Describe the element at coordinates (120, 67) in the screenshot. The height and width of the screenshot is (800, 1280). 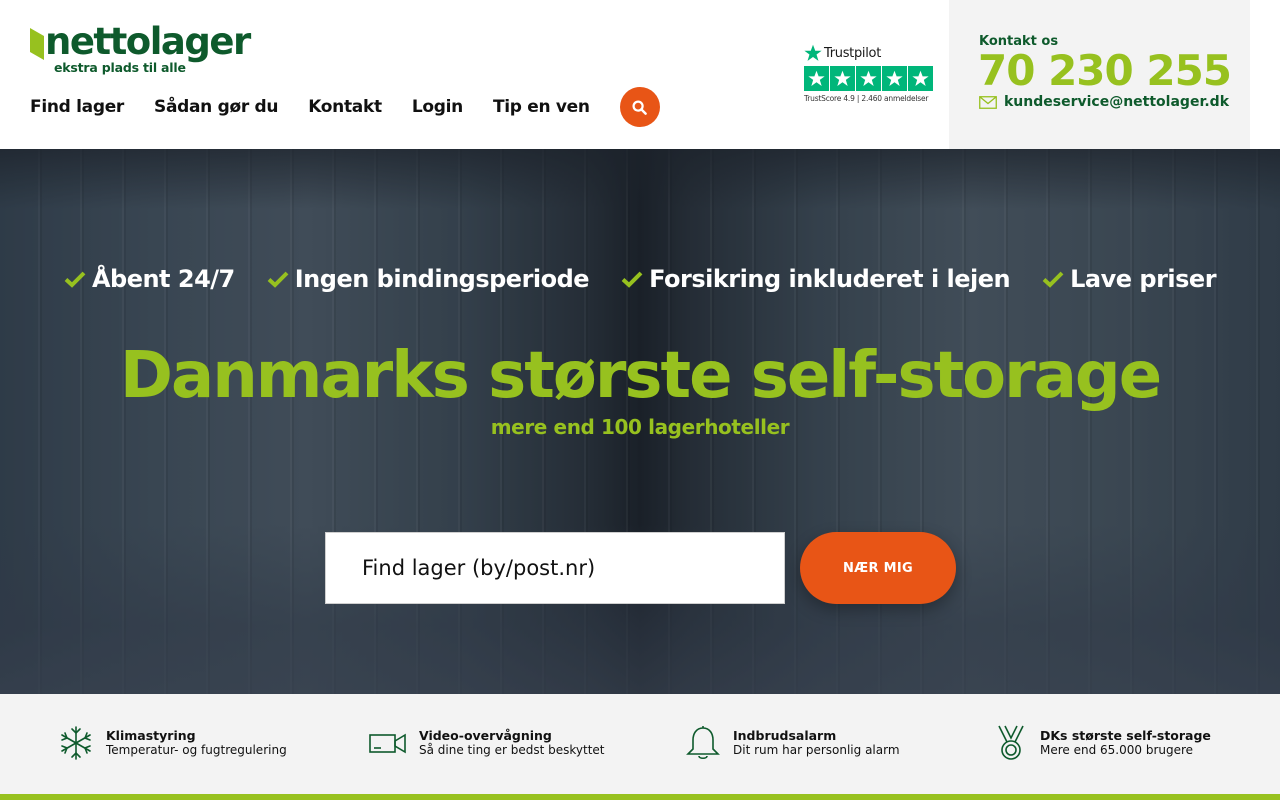
I see `logo-tagline: ekstra plads til alle` at that location.